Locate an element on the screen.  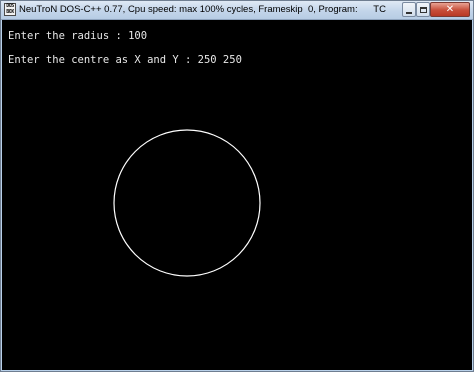
drawn-circle is located at coordinates (187, 203).